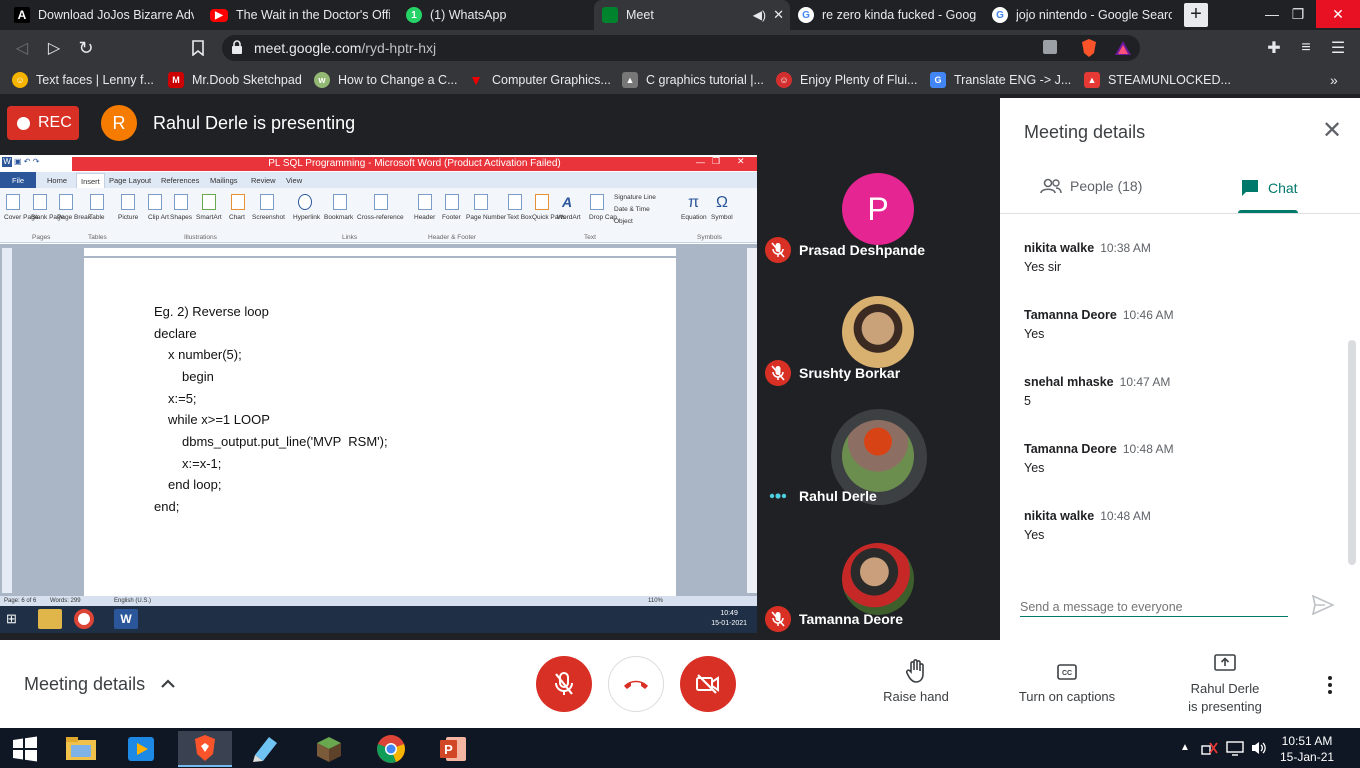  What do you see at coordinates (329, 749) in the screenshot?
I see `minecraft-icon` at bounding box center [329, 749].